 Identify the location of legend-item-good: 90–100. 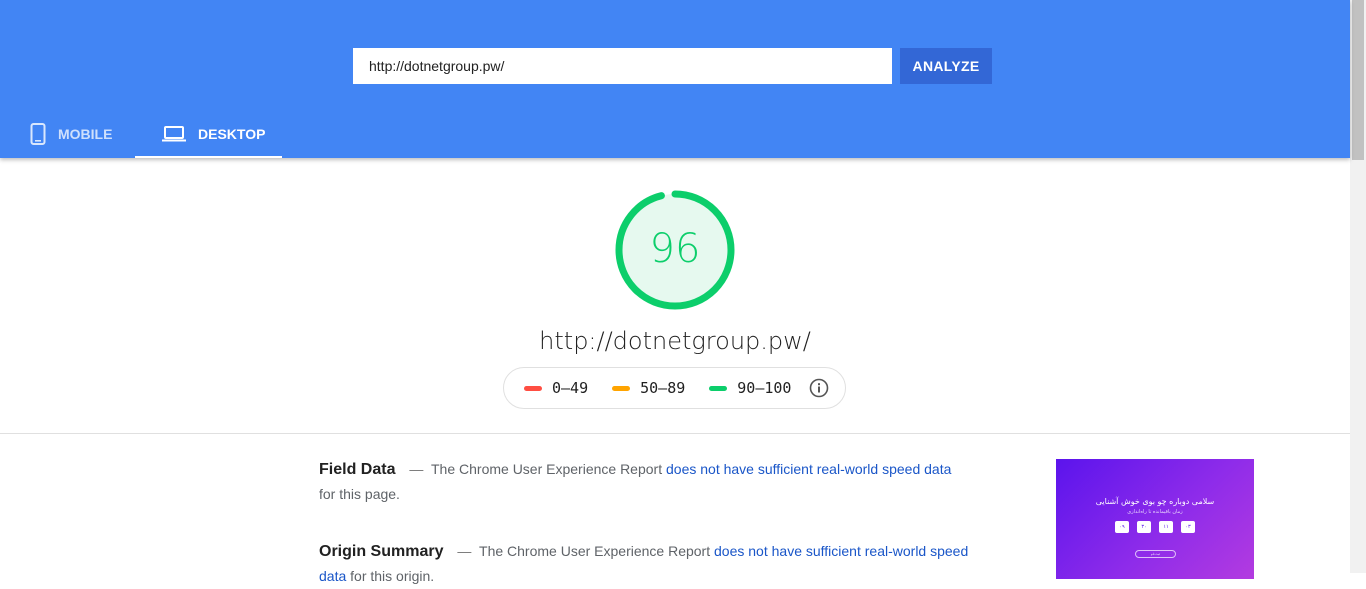
(750, 388).